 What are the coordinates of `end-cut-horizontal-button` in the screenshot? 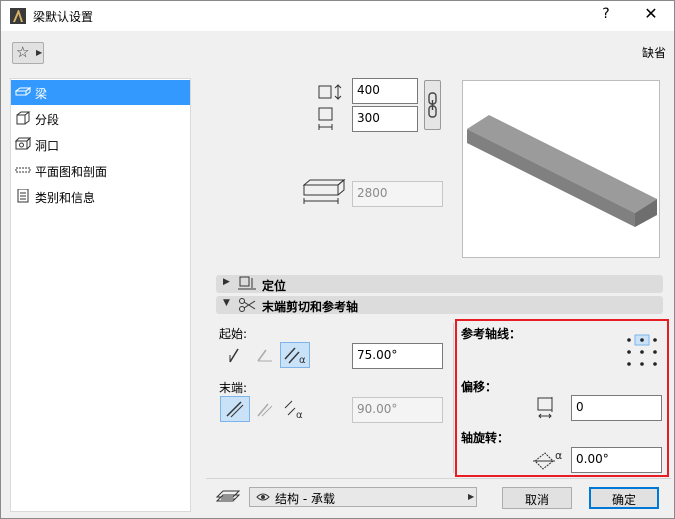 It's located at (265, 409).